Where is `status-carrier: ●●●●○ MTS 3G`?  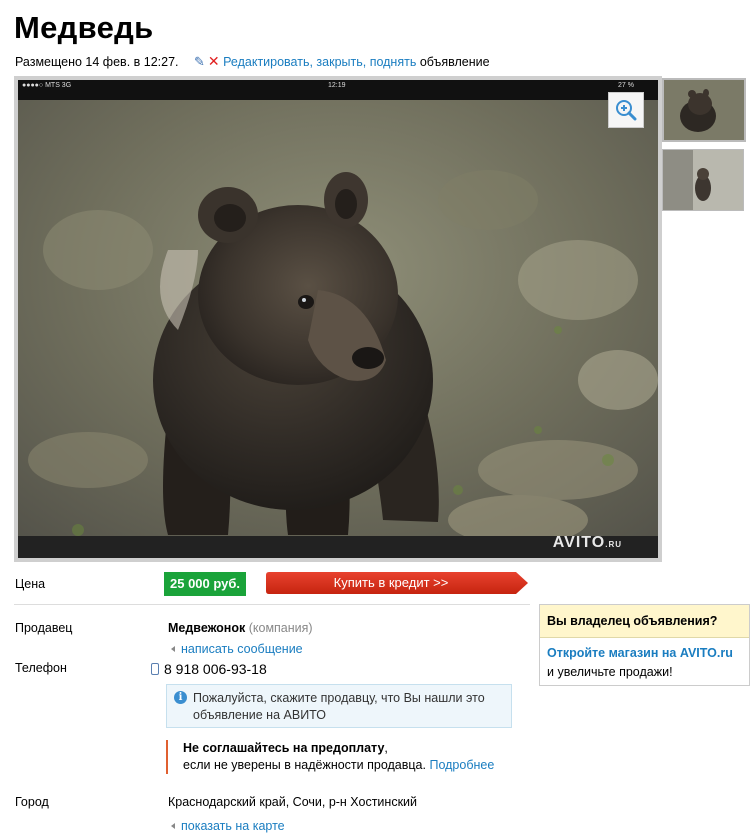 status-carrier: ●●●●○ MTS 3G is located at coordinates (47, 85).